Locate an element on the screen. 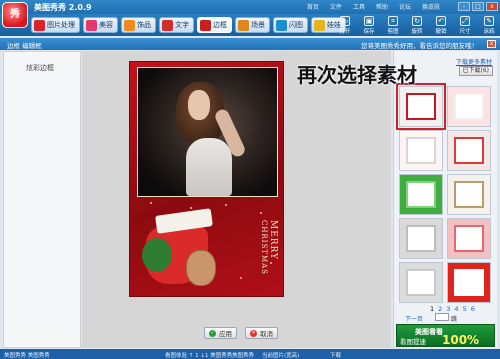  menu-help: 帮助 is located at coordinates (382, 6).